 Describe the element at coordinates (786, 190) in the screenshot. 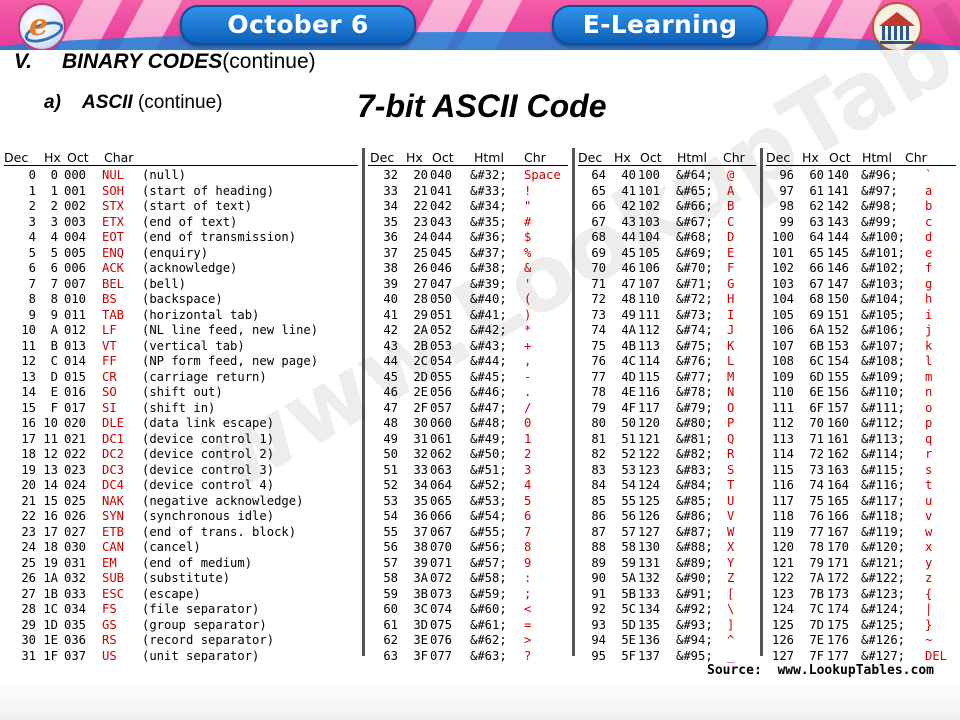

I see `dec-cell: 97` at that location.